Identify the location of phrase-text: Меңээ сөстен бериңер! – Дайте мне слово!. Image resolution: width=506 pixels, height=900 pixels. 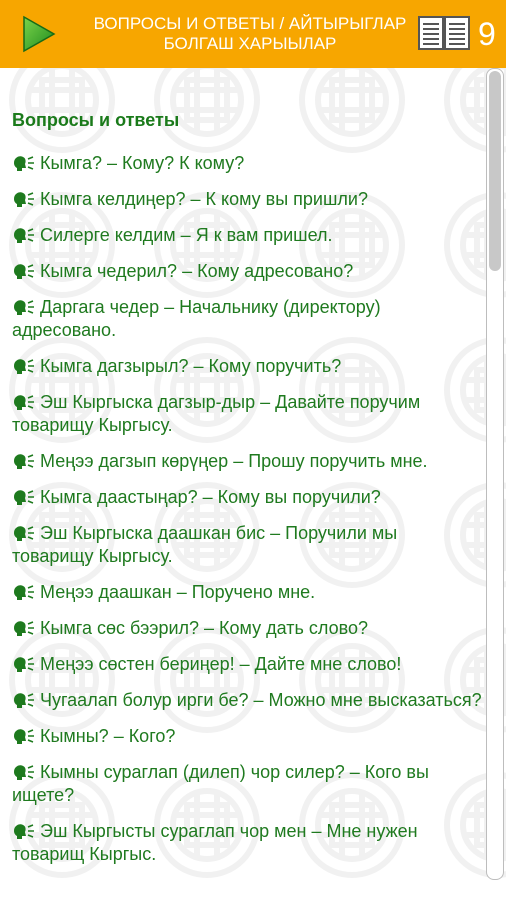
(221, 664).